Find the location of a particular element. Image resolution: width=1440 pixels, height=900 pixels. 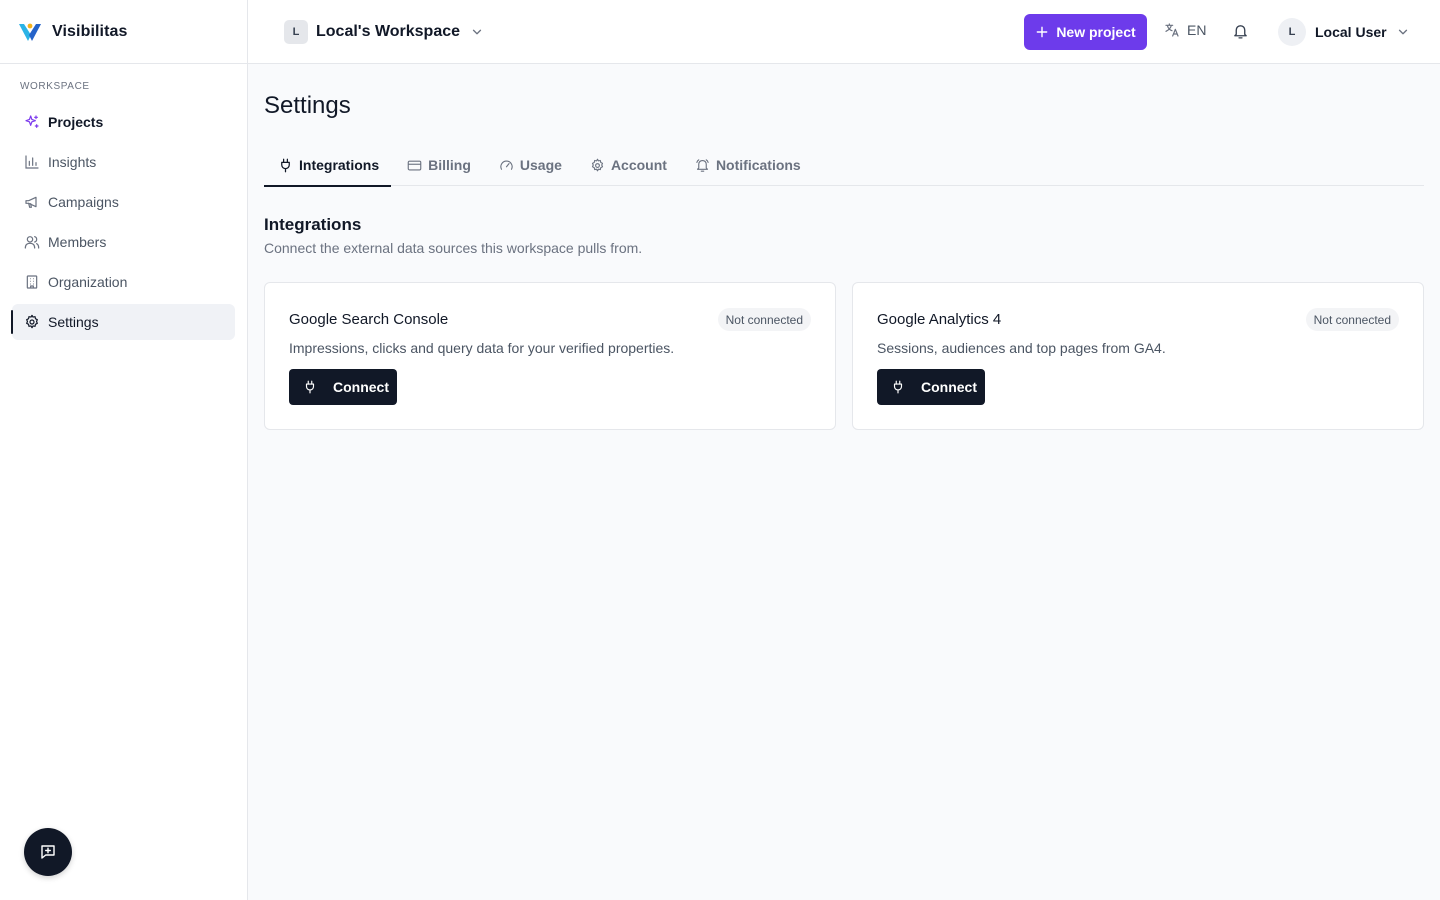

tab-billing: Billing is located at coordinates (439, 165).